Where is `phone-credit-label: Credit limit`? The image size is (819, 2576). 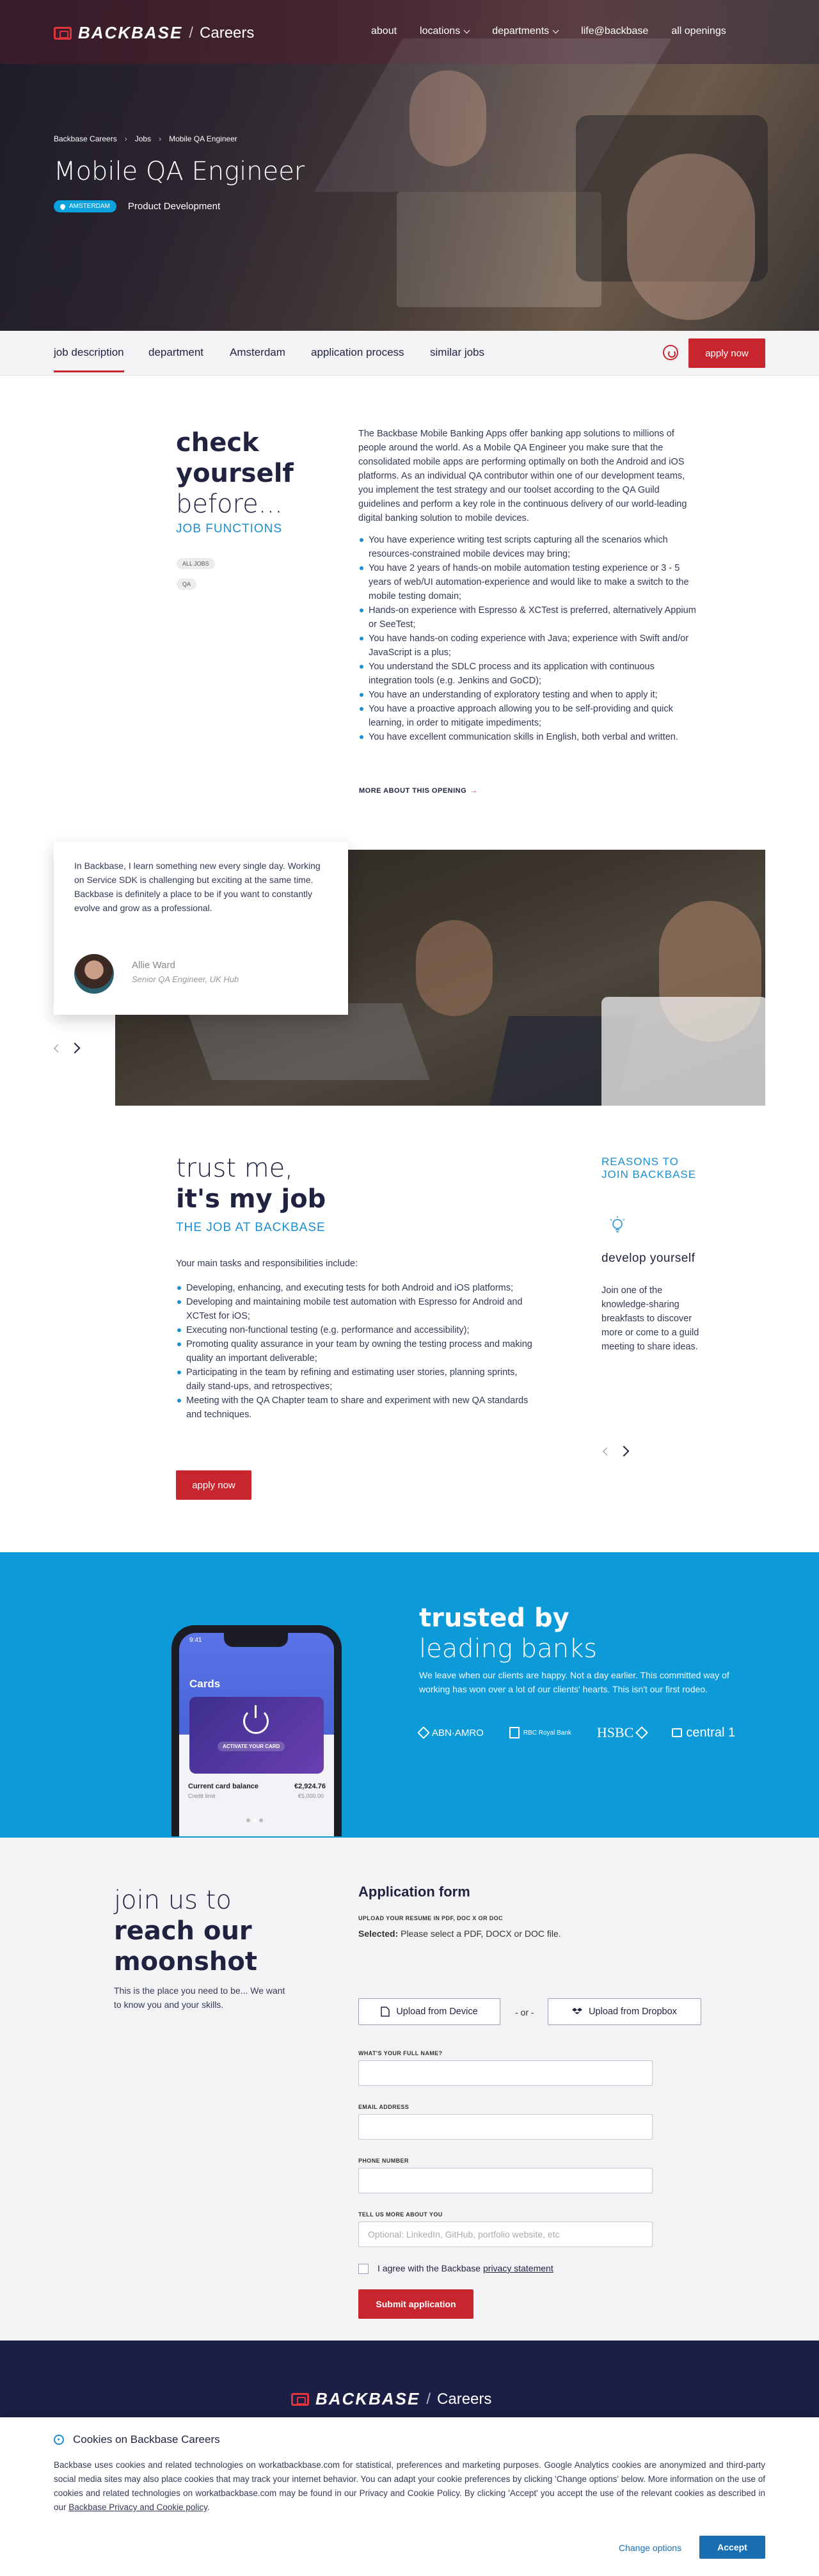 phone-credit-label: Credit limit is located at coordinates (202, 1796).